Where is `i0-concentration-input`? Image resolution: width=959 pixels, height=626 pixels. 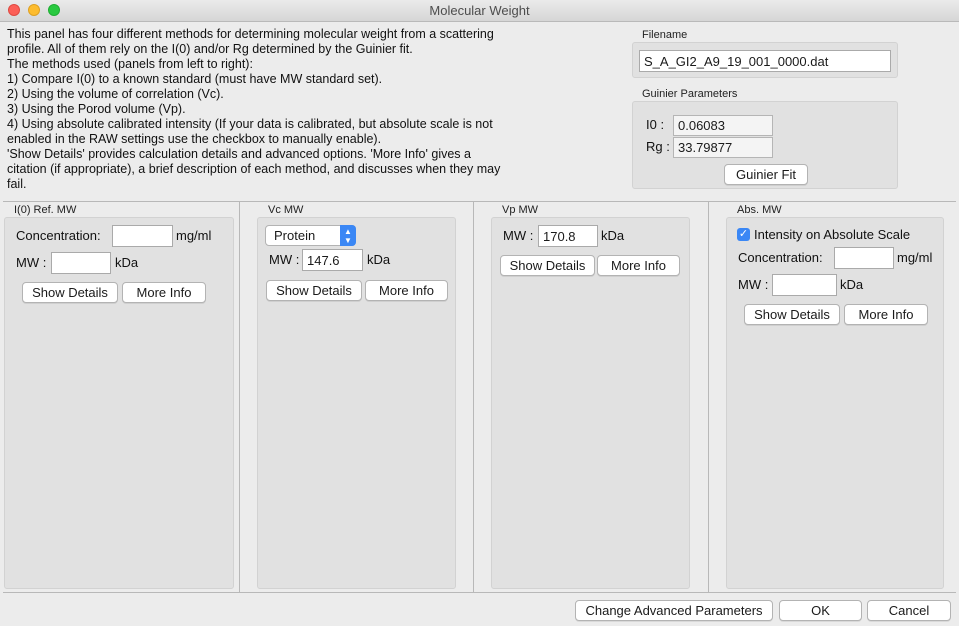
i0-concentration-input is located at coordinates (142, 236).